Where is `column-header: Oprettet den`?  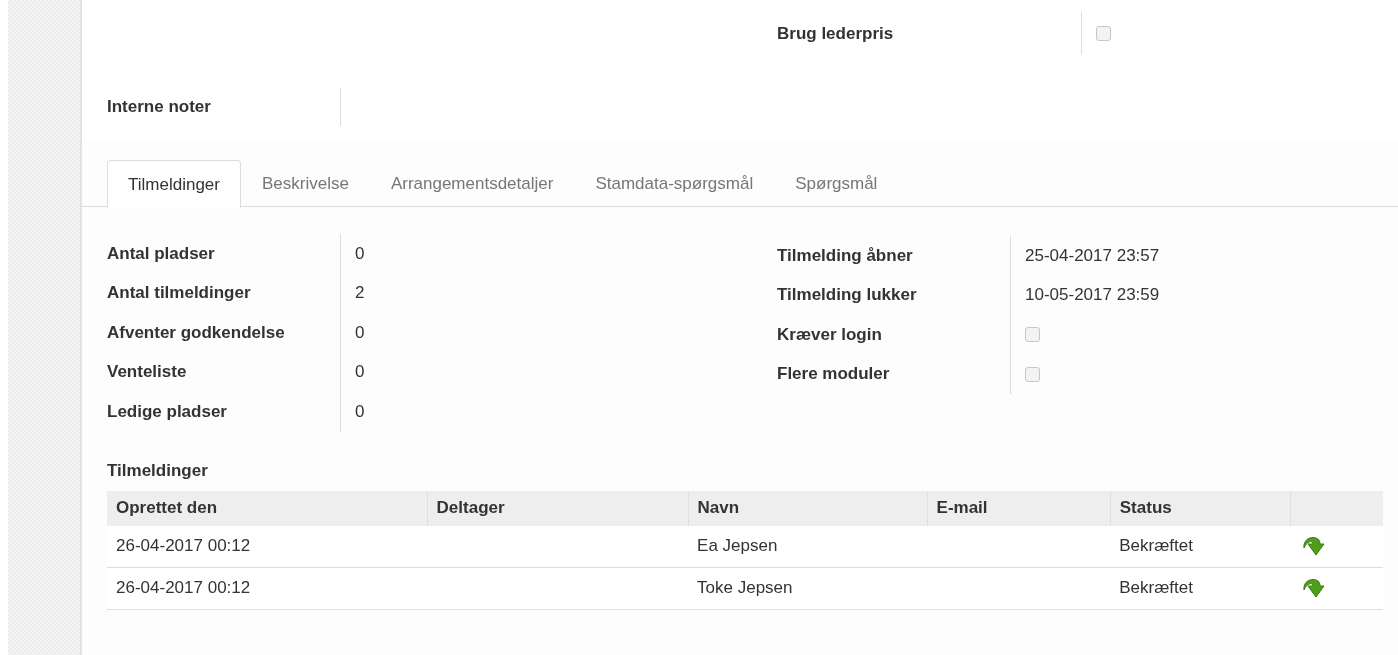
column-header: Oprettet den is located at coordinates (267, 508).